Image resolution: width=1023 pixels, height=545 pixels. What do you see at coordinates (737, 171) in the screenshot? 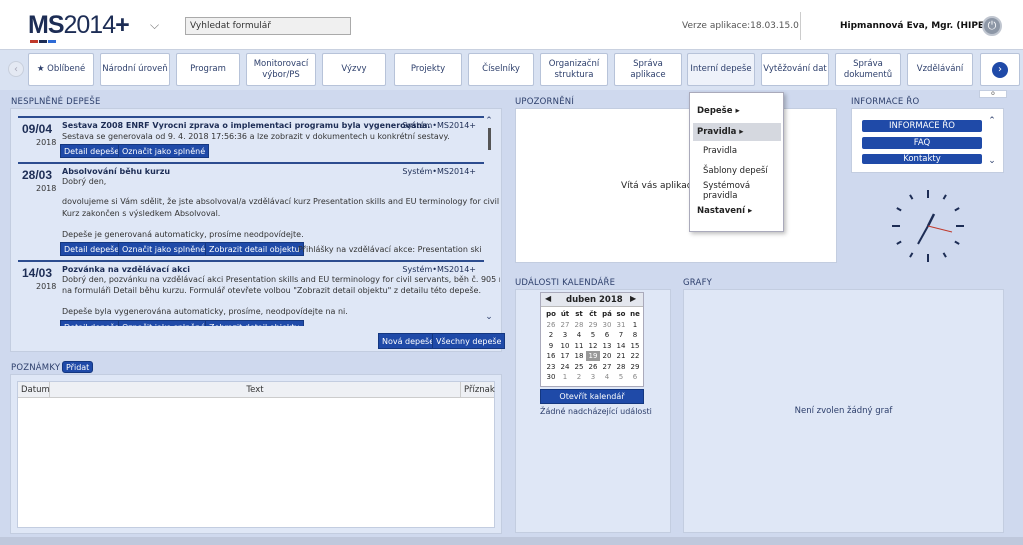
I see `menu-sablony-depesi: Šablony depeší` at bounding box center [737, 171].